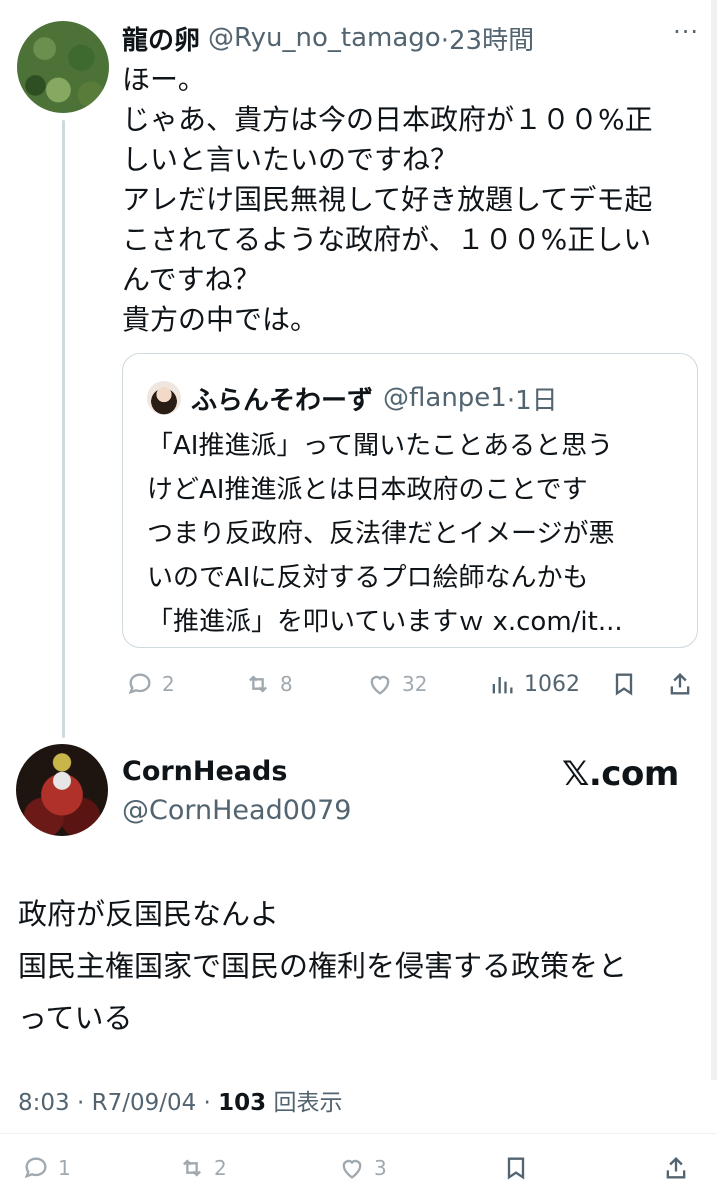 The height and width of the screenshot is (1191, 717). I want to click on tweet-actions: 2 8 32 1062, so click(412, 684).